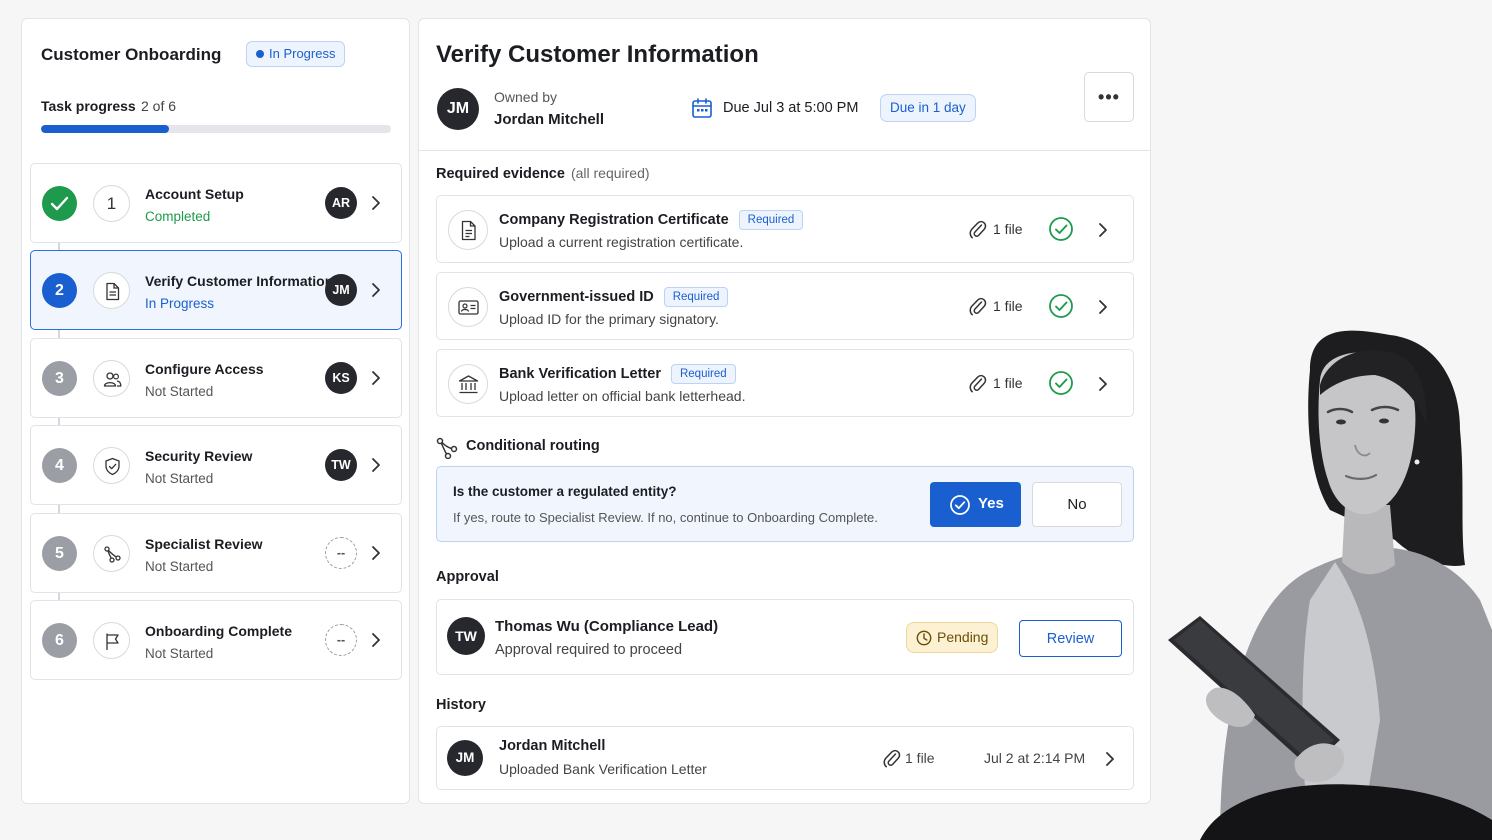  What do you see at coordinates (597, 54) in the screenshot?
I see `task-title: Verify Customer Information` at bounding box center [597, 54].